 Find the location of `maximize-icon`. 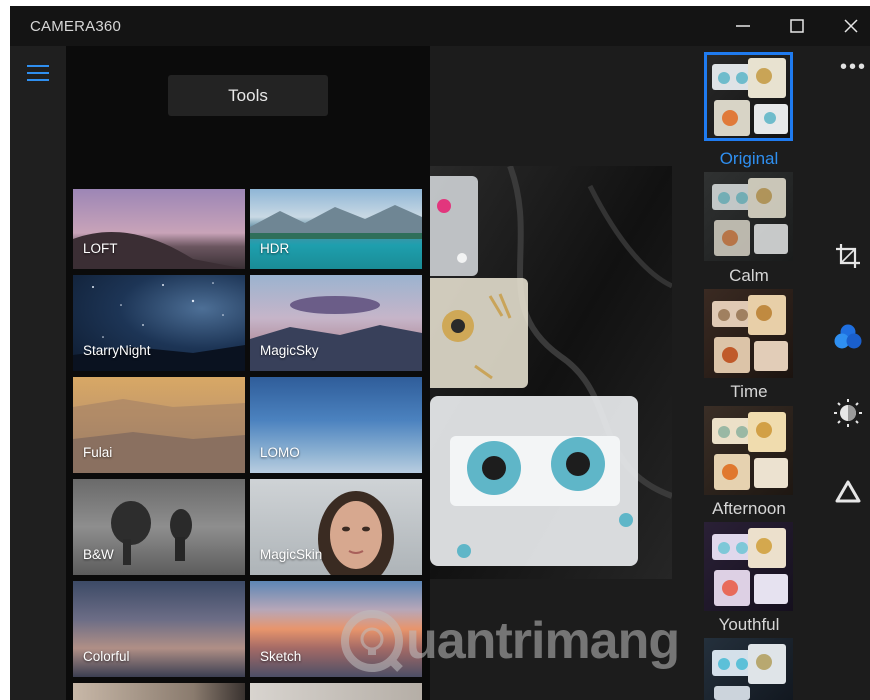

maximize-icon is located at coordinates (797, 26).